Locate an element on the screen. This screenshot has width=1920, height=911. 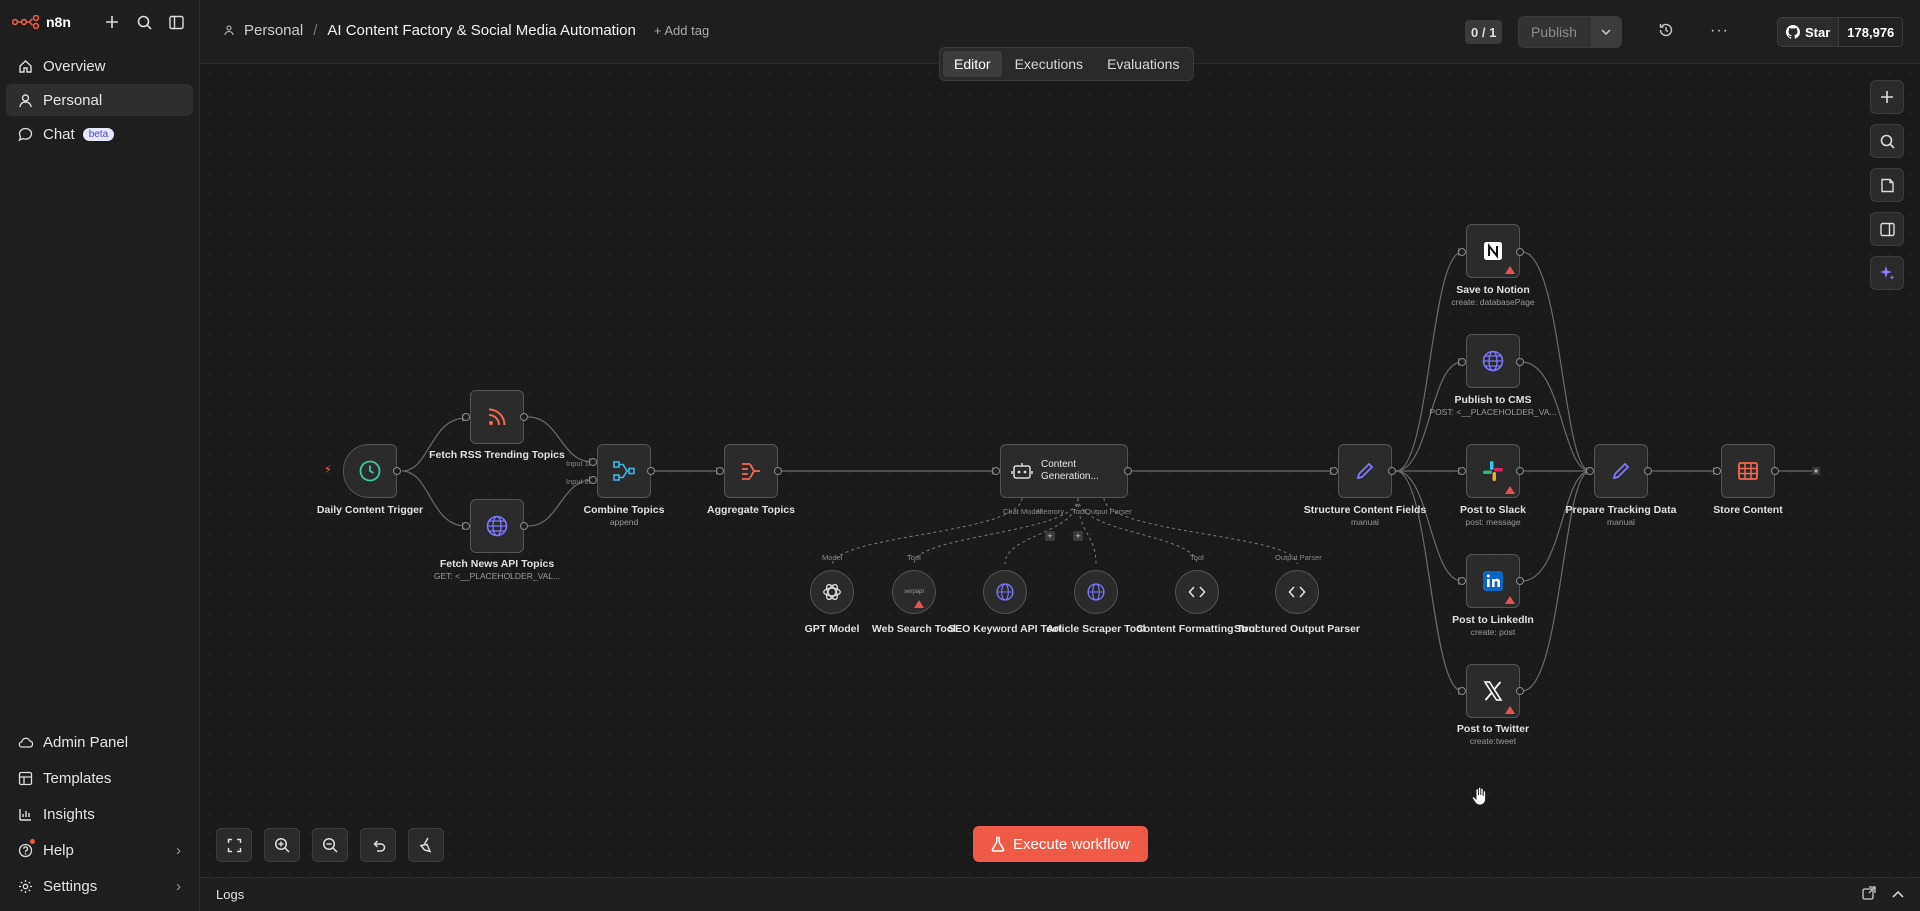
chevron-up-icon is located at coordinates (1898, 894).